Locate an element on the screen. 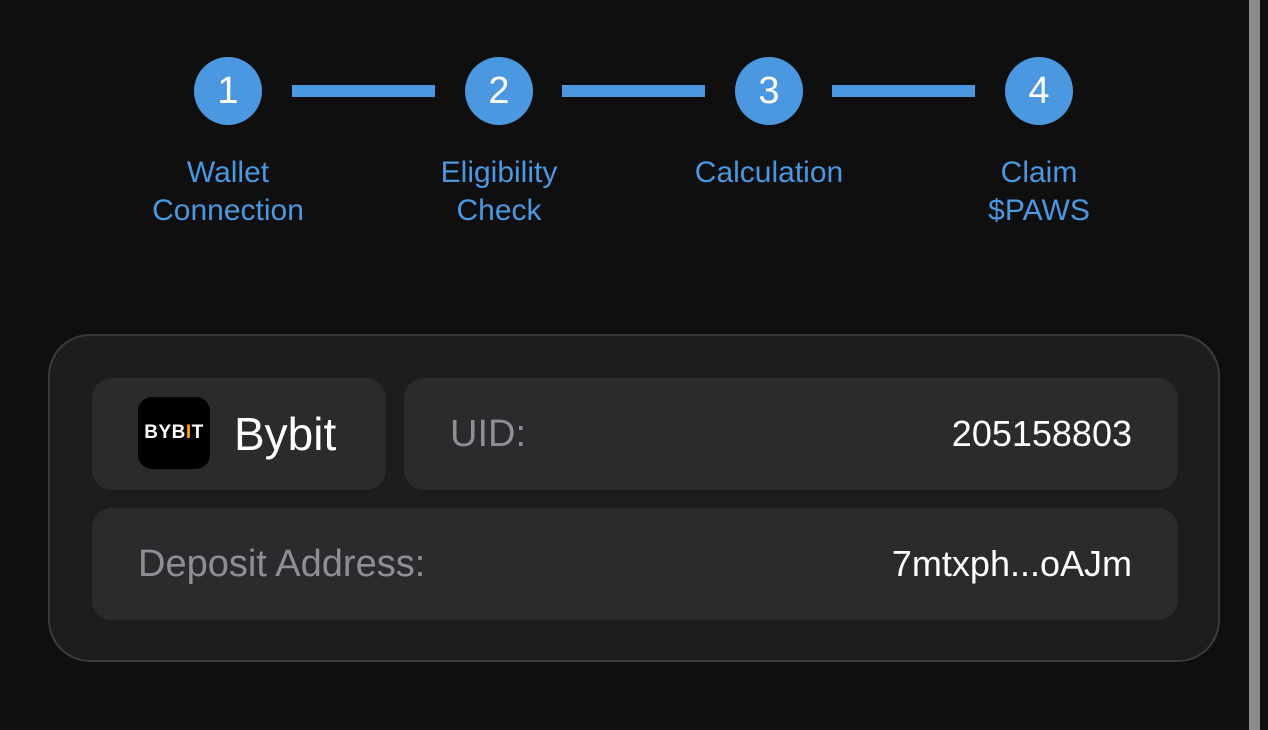  logo-text-before: BYB is located at coordinates (165, 432).